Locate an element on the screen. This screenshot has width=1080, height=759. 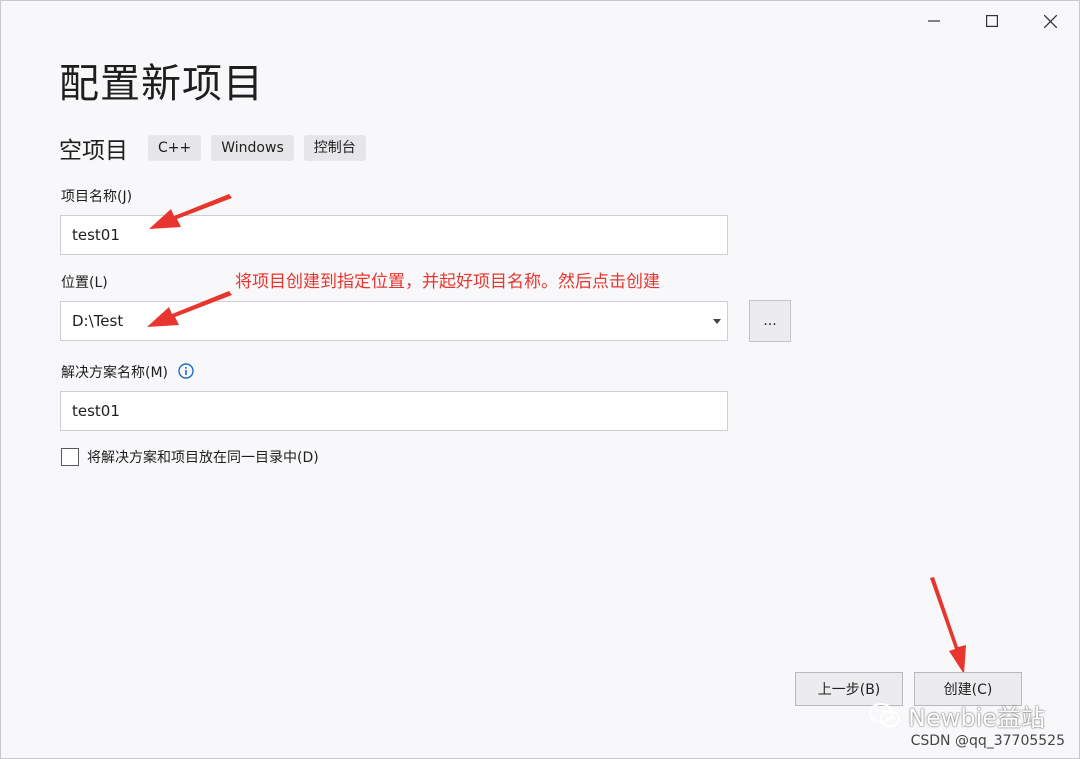
project-name-input: test01 is located at coordinates (394, 235).